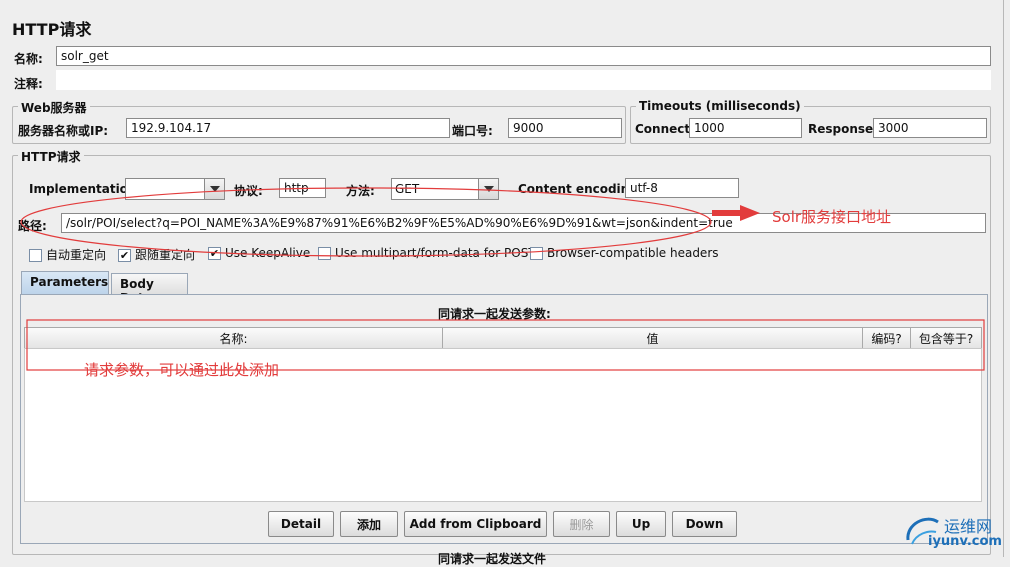 The width and height of the screenshot is (1010, 567). I want to click on annotation-params-label: 请求参数，可以通过此处添加, so click(182, 370).